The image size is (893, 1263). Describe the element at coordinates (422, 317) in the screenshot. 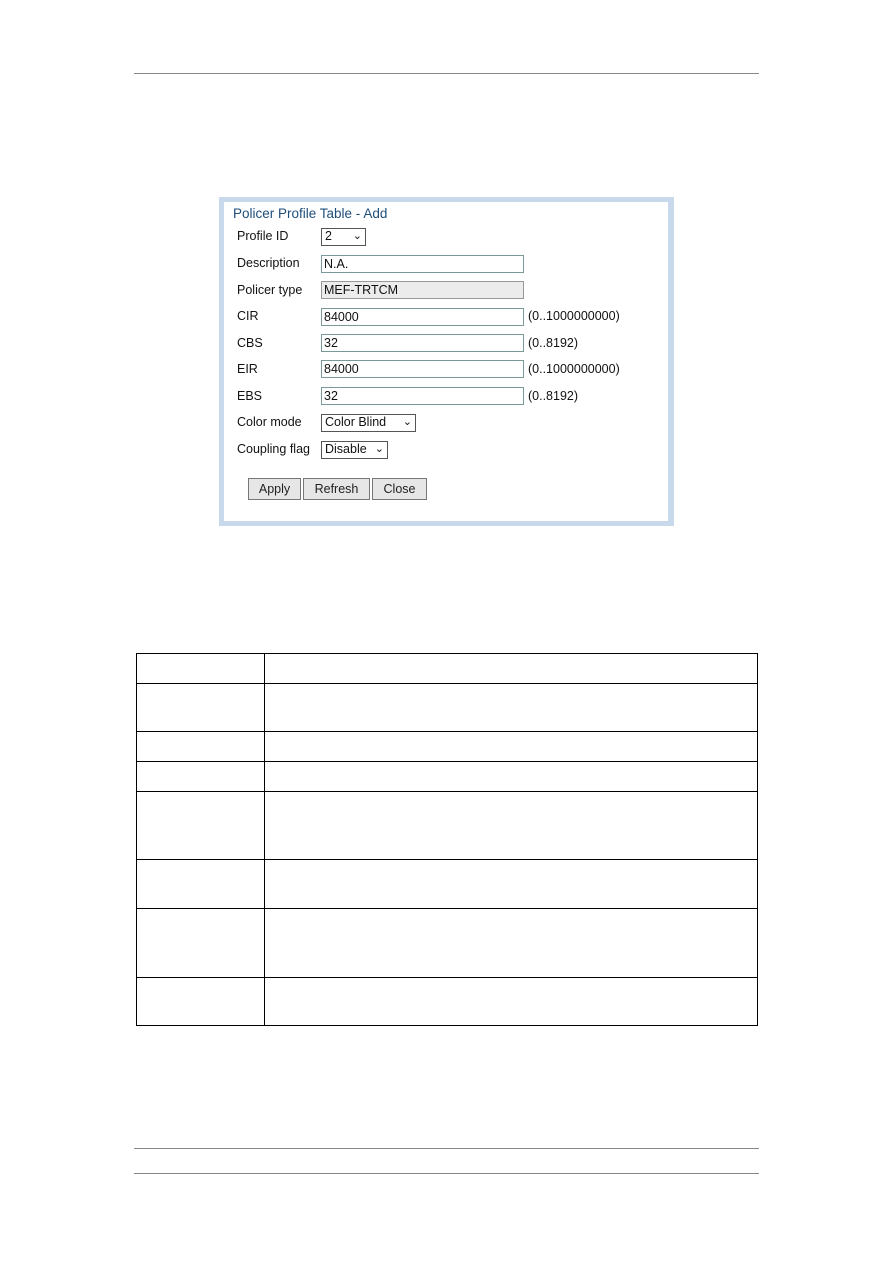

I see `cir-input: 84000` at that location.